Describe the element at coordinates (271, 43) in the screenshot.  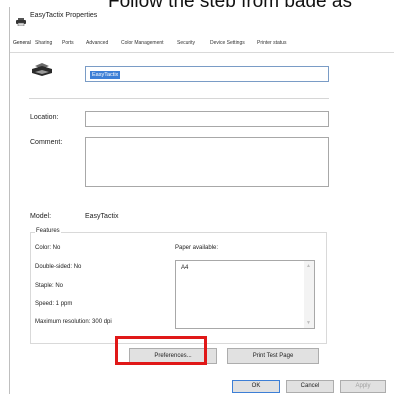
I see `tab-printer-status: Printer status` at that location.